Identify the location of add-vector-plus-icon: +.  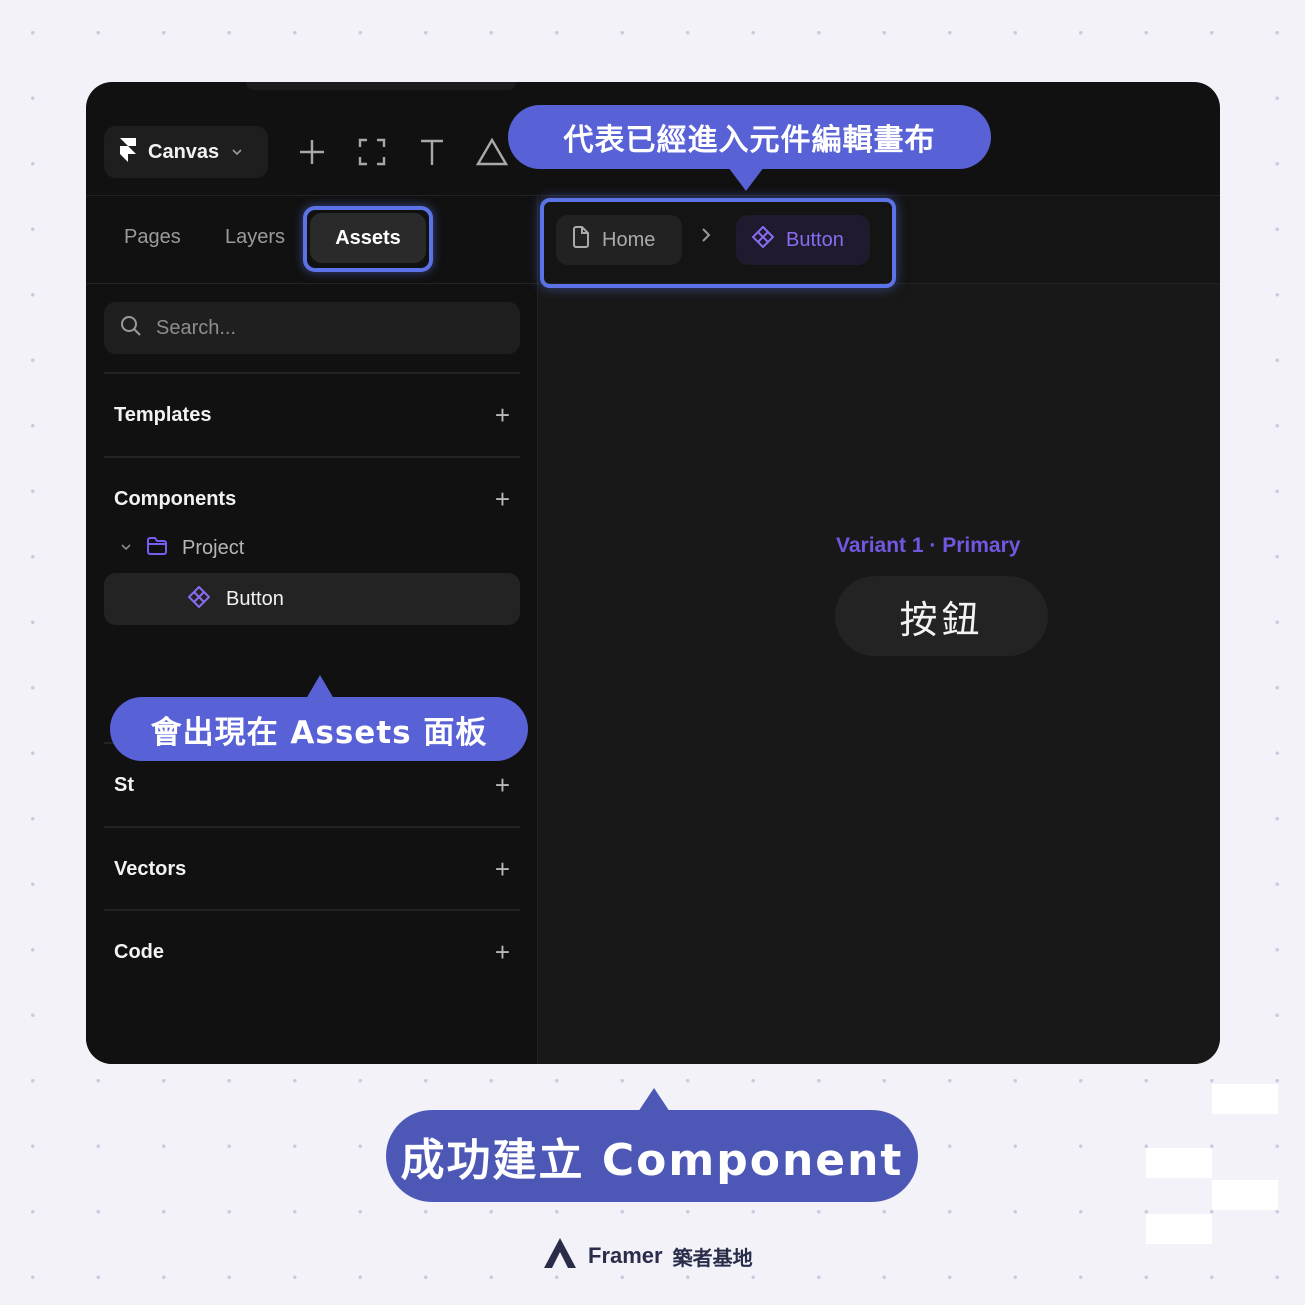
(502, 869).